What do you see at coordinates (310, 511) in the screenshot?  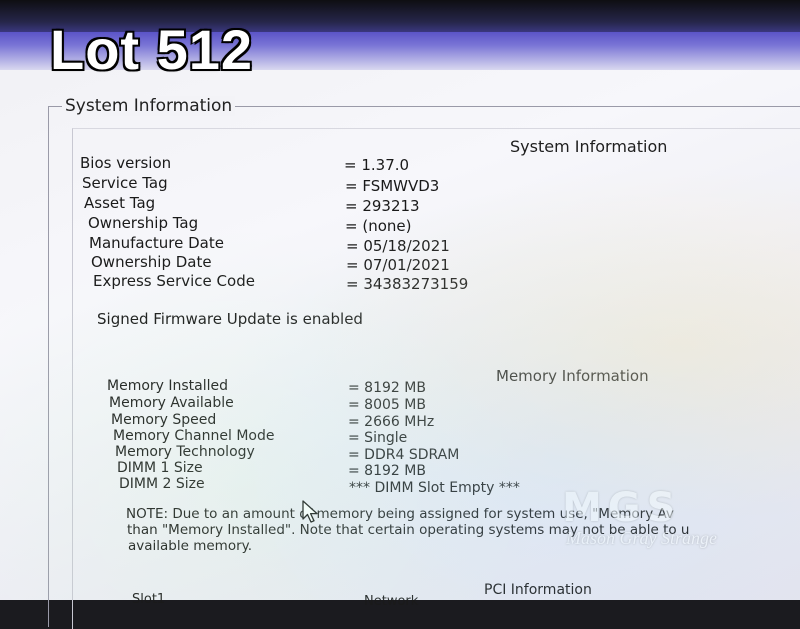 I see `mouse-cursor-icon` at bounding box center [310, 511].